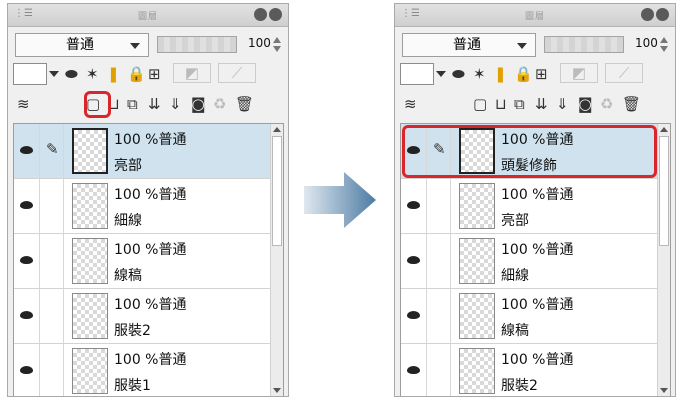 The image size is (681, 401). I want to click on new-vector-layer-icon: ⊔, so click(501, 104).